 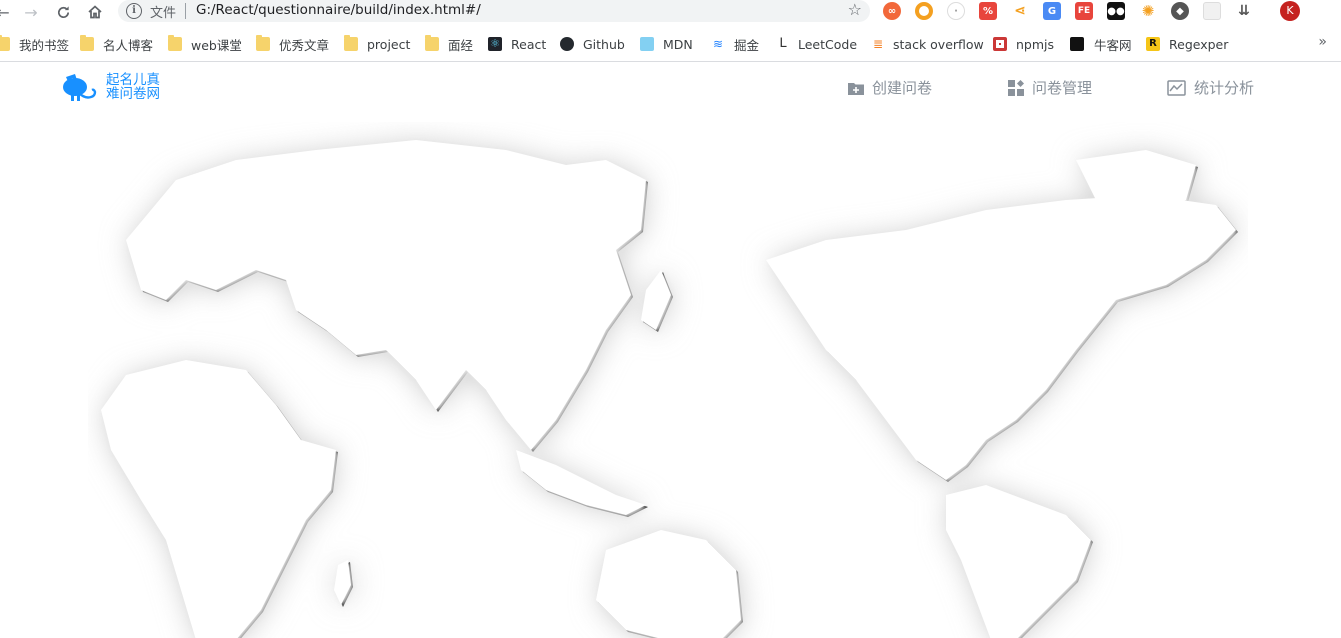 What do you see at coordinates (163, 13) in the screenshot?
I see `url-scheme-label: 文件` at bounding box center [163, 13].